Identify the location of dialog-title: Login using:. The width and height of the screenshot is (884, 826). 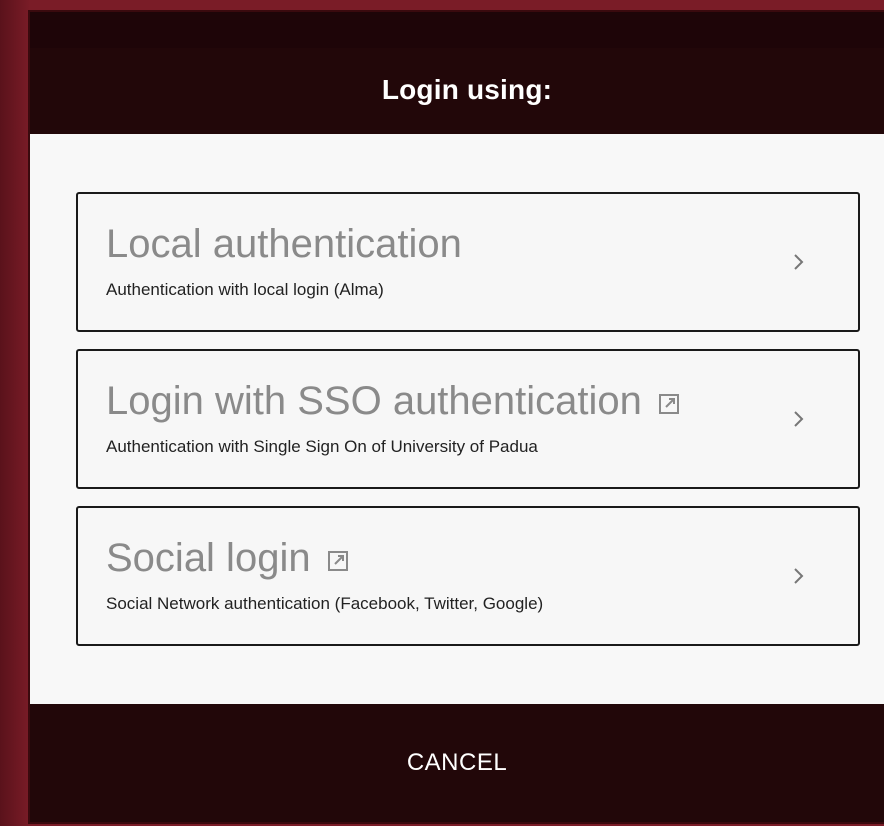
(467, 89).